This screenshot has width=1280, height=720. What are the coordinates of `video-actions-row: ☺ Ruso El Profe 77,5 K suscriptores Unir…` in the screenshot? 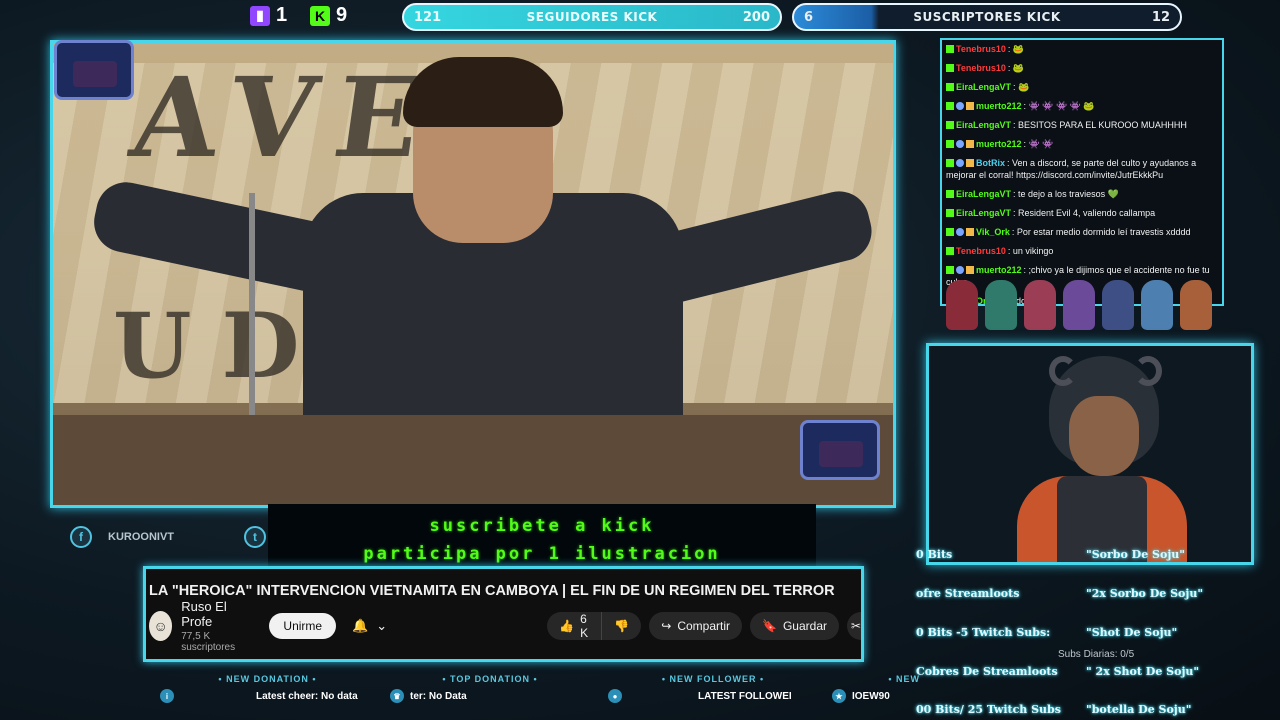 It's located at (505, 626).